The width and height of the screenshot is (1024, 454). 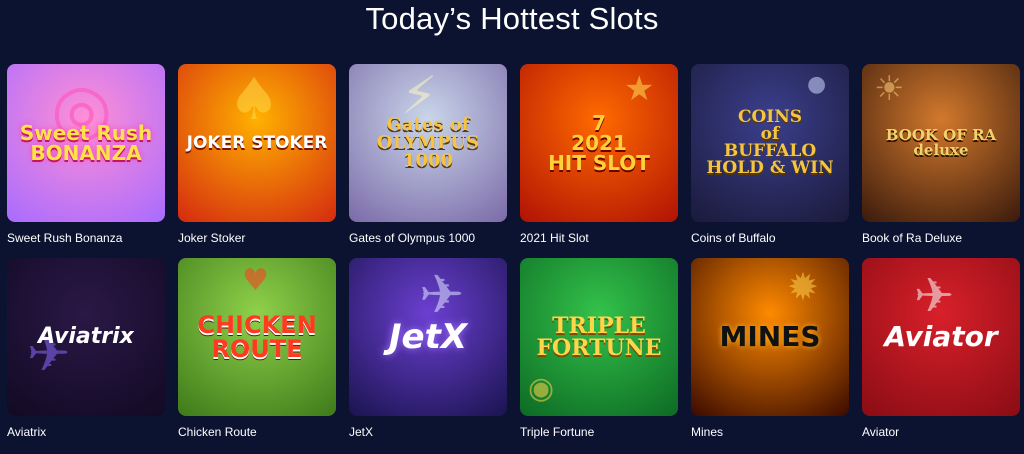 I want to click on game-name: JetX, so click(x=428, y=432).